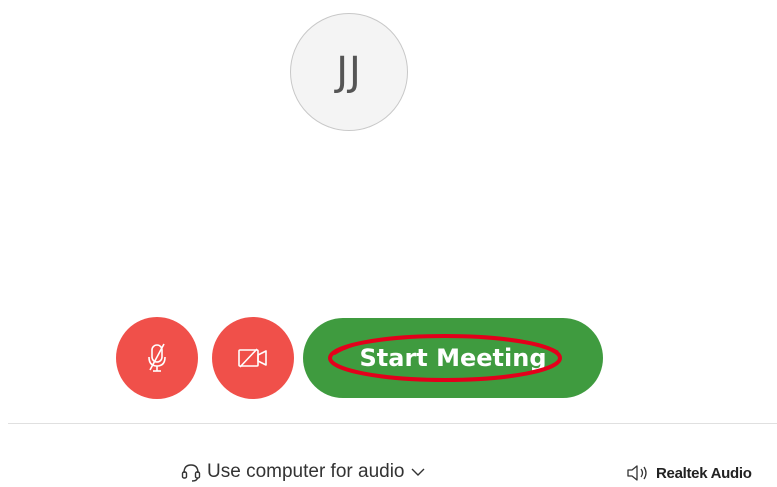  I want to click on start-meeting-label: Start Meeting, so click(453, 358).